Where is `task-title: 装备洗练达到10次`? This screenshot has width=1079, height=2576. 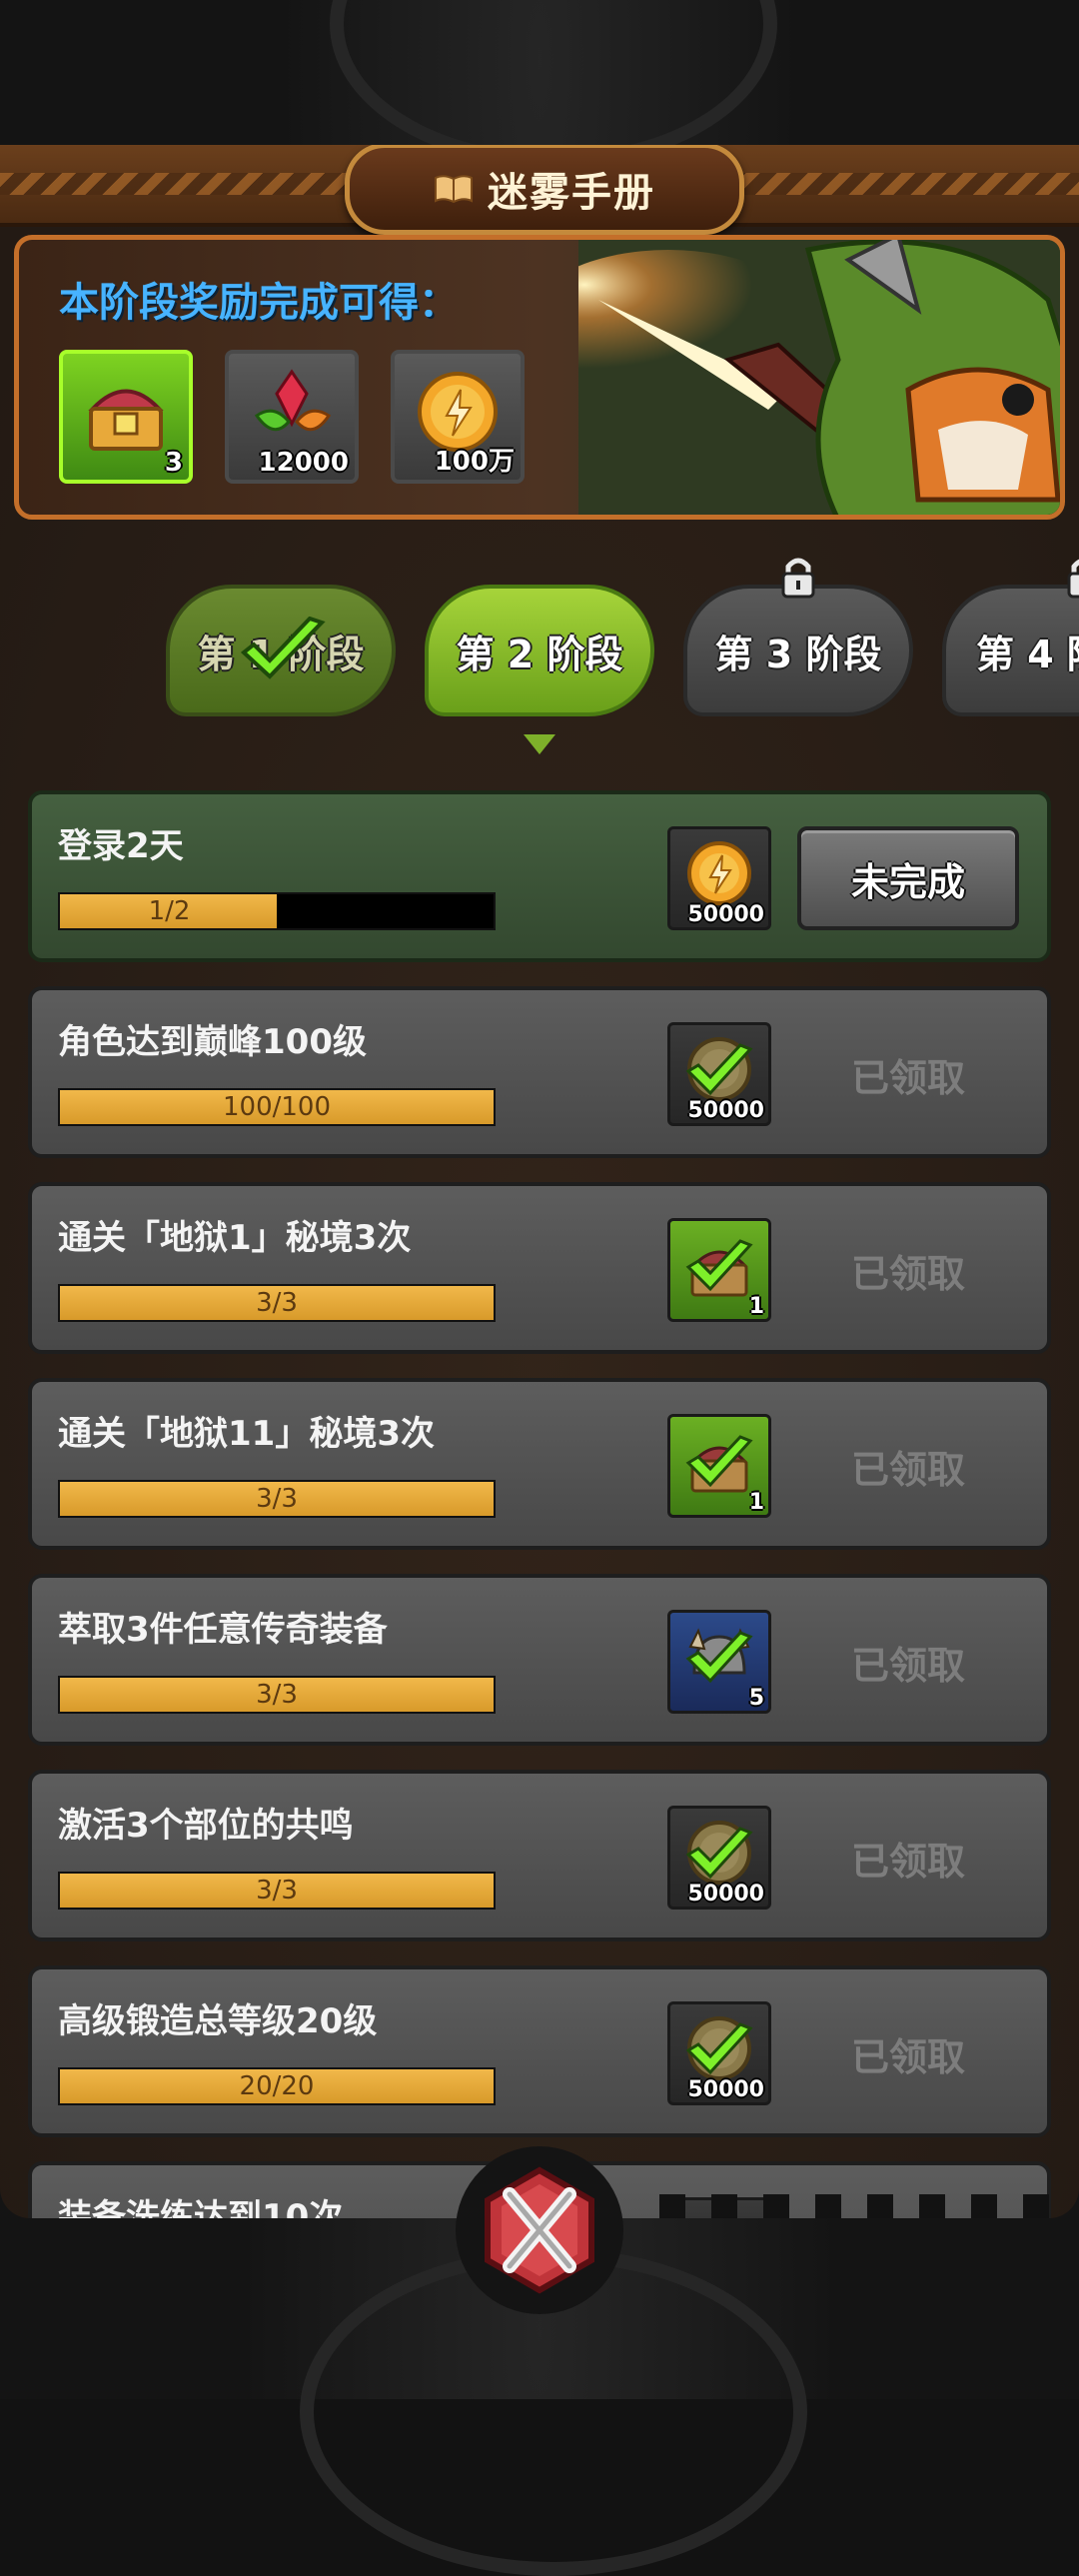 task-title: 装备洗练达到10次 is located at coordinates (201, 2207).